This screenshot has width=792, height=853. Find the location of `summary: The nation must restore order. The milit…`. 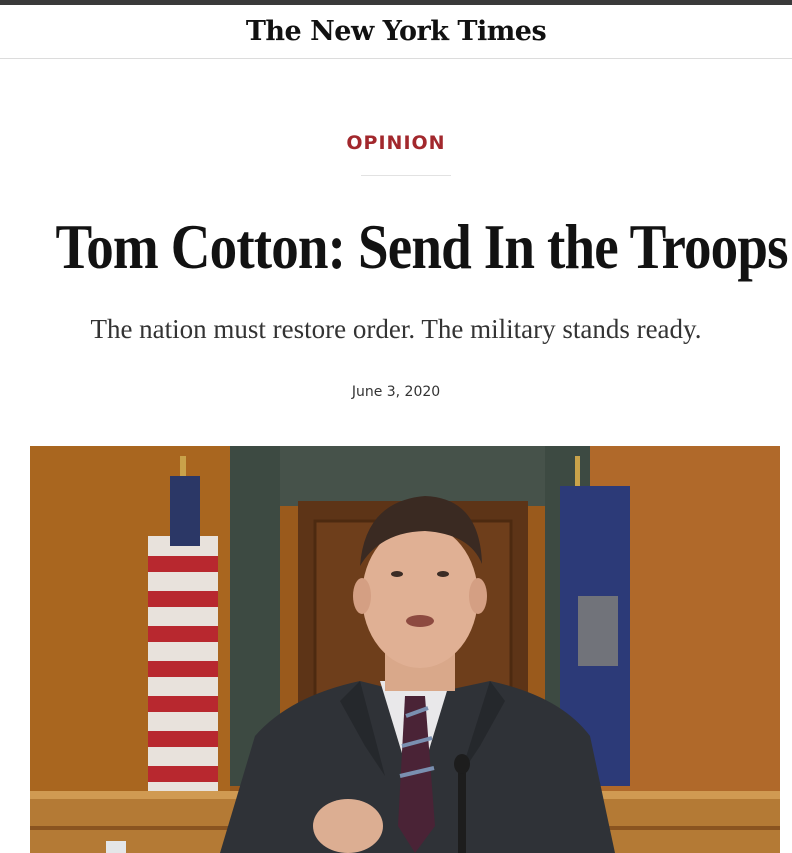

summary: The nation must restore order. The milit… is located at coordinates (396, 329).